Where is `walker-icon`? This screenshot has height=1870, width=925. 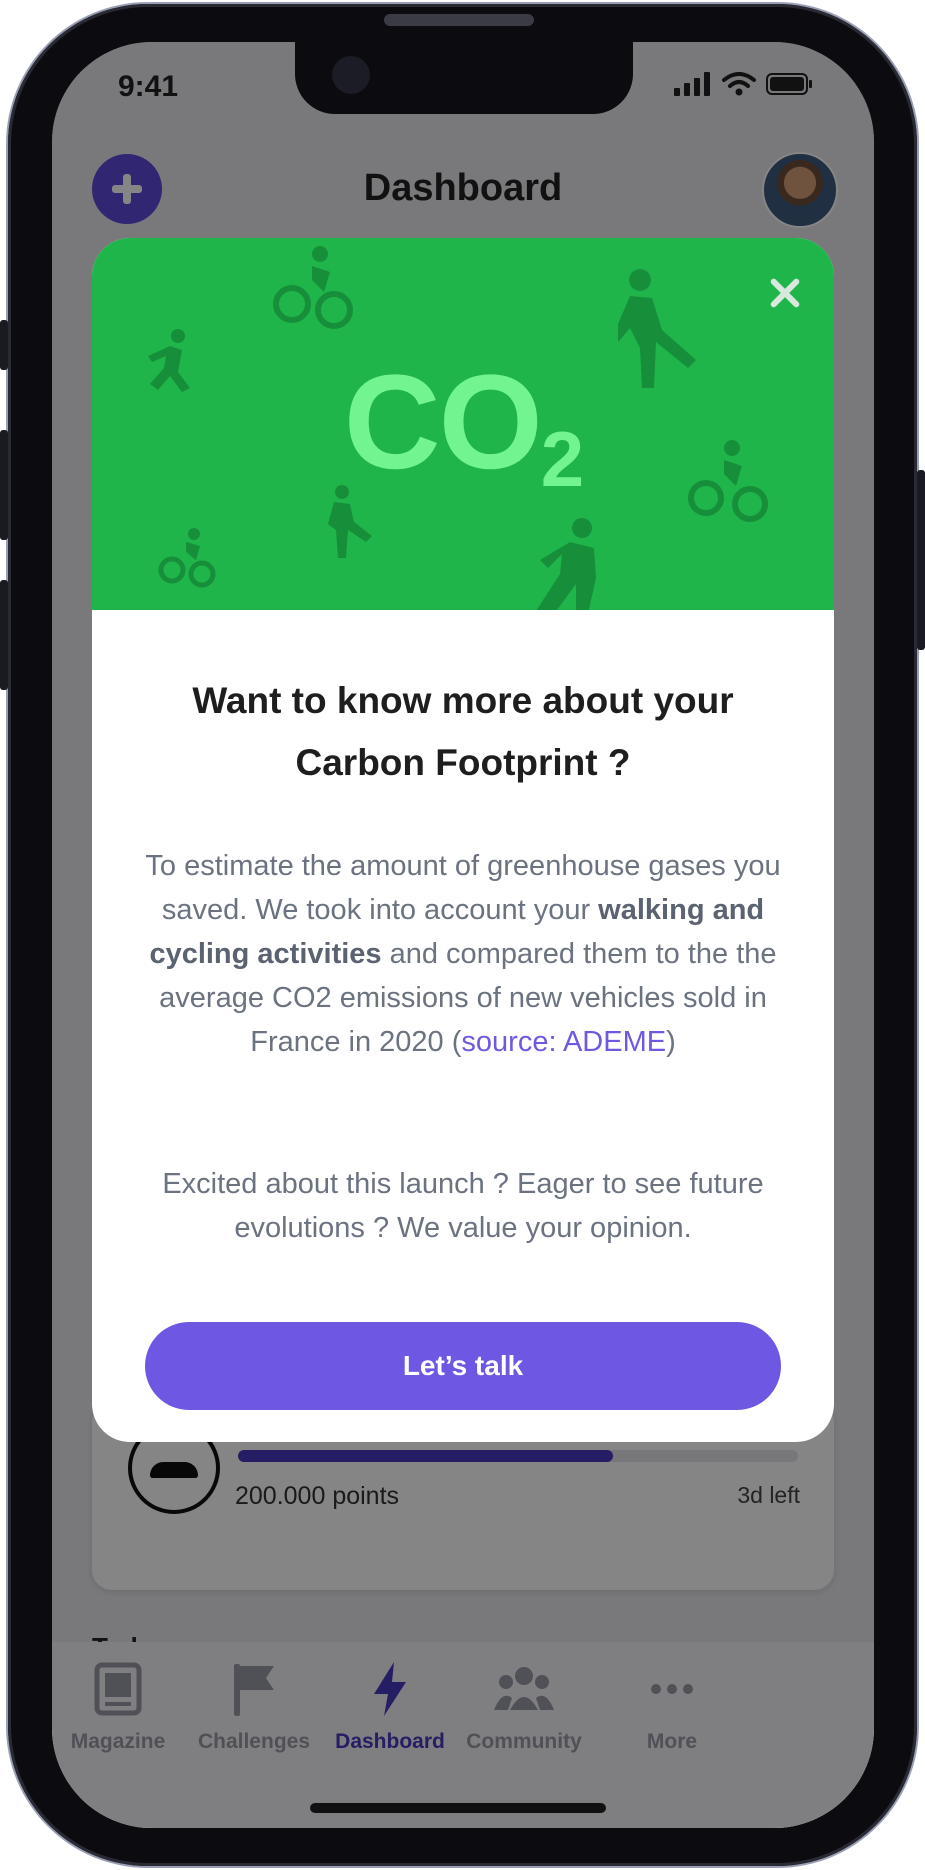 walker-icon is located at coordinates (566, 564).